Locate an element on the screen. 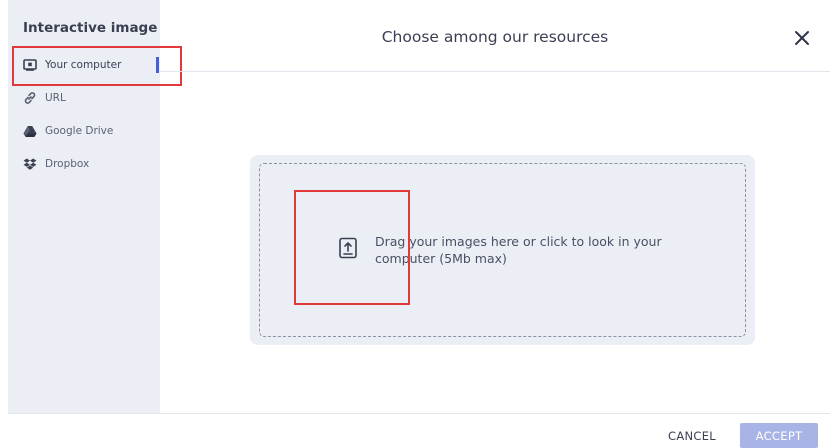 This screenshot has height=448, width=830. close-icon is located at coordinates (802, 38).